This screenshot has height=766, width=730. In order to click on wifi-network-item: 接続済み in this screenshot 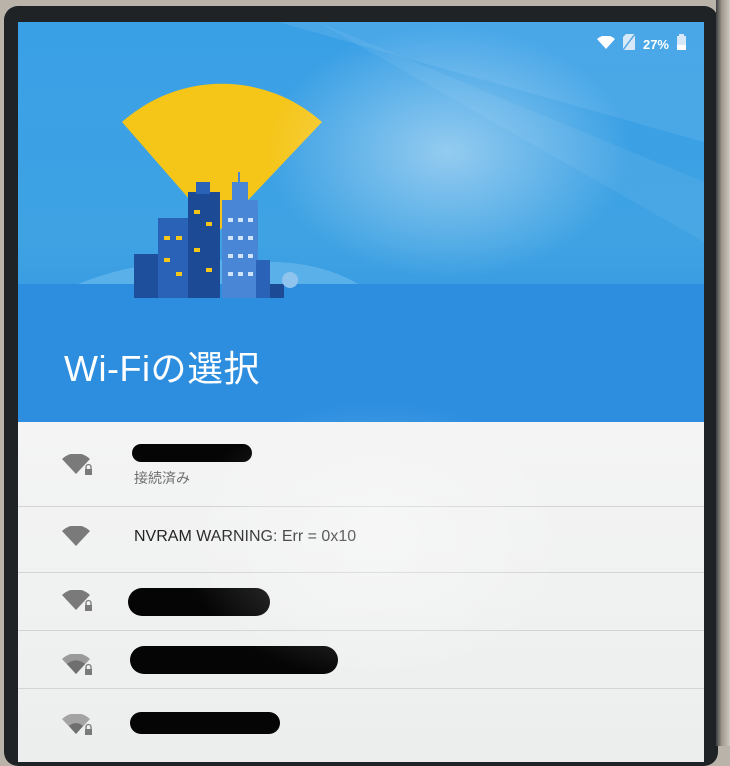, I will do `click(361, 464)`.